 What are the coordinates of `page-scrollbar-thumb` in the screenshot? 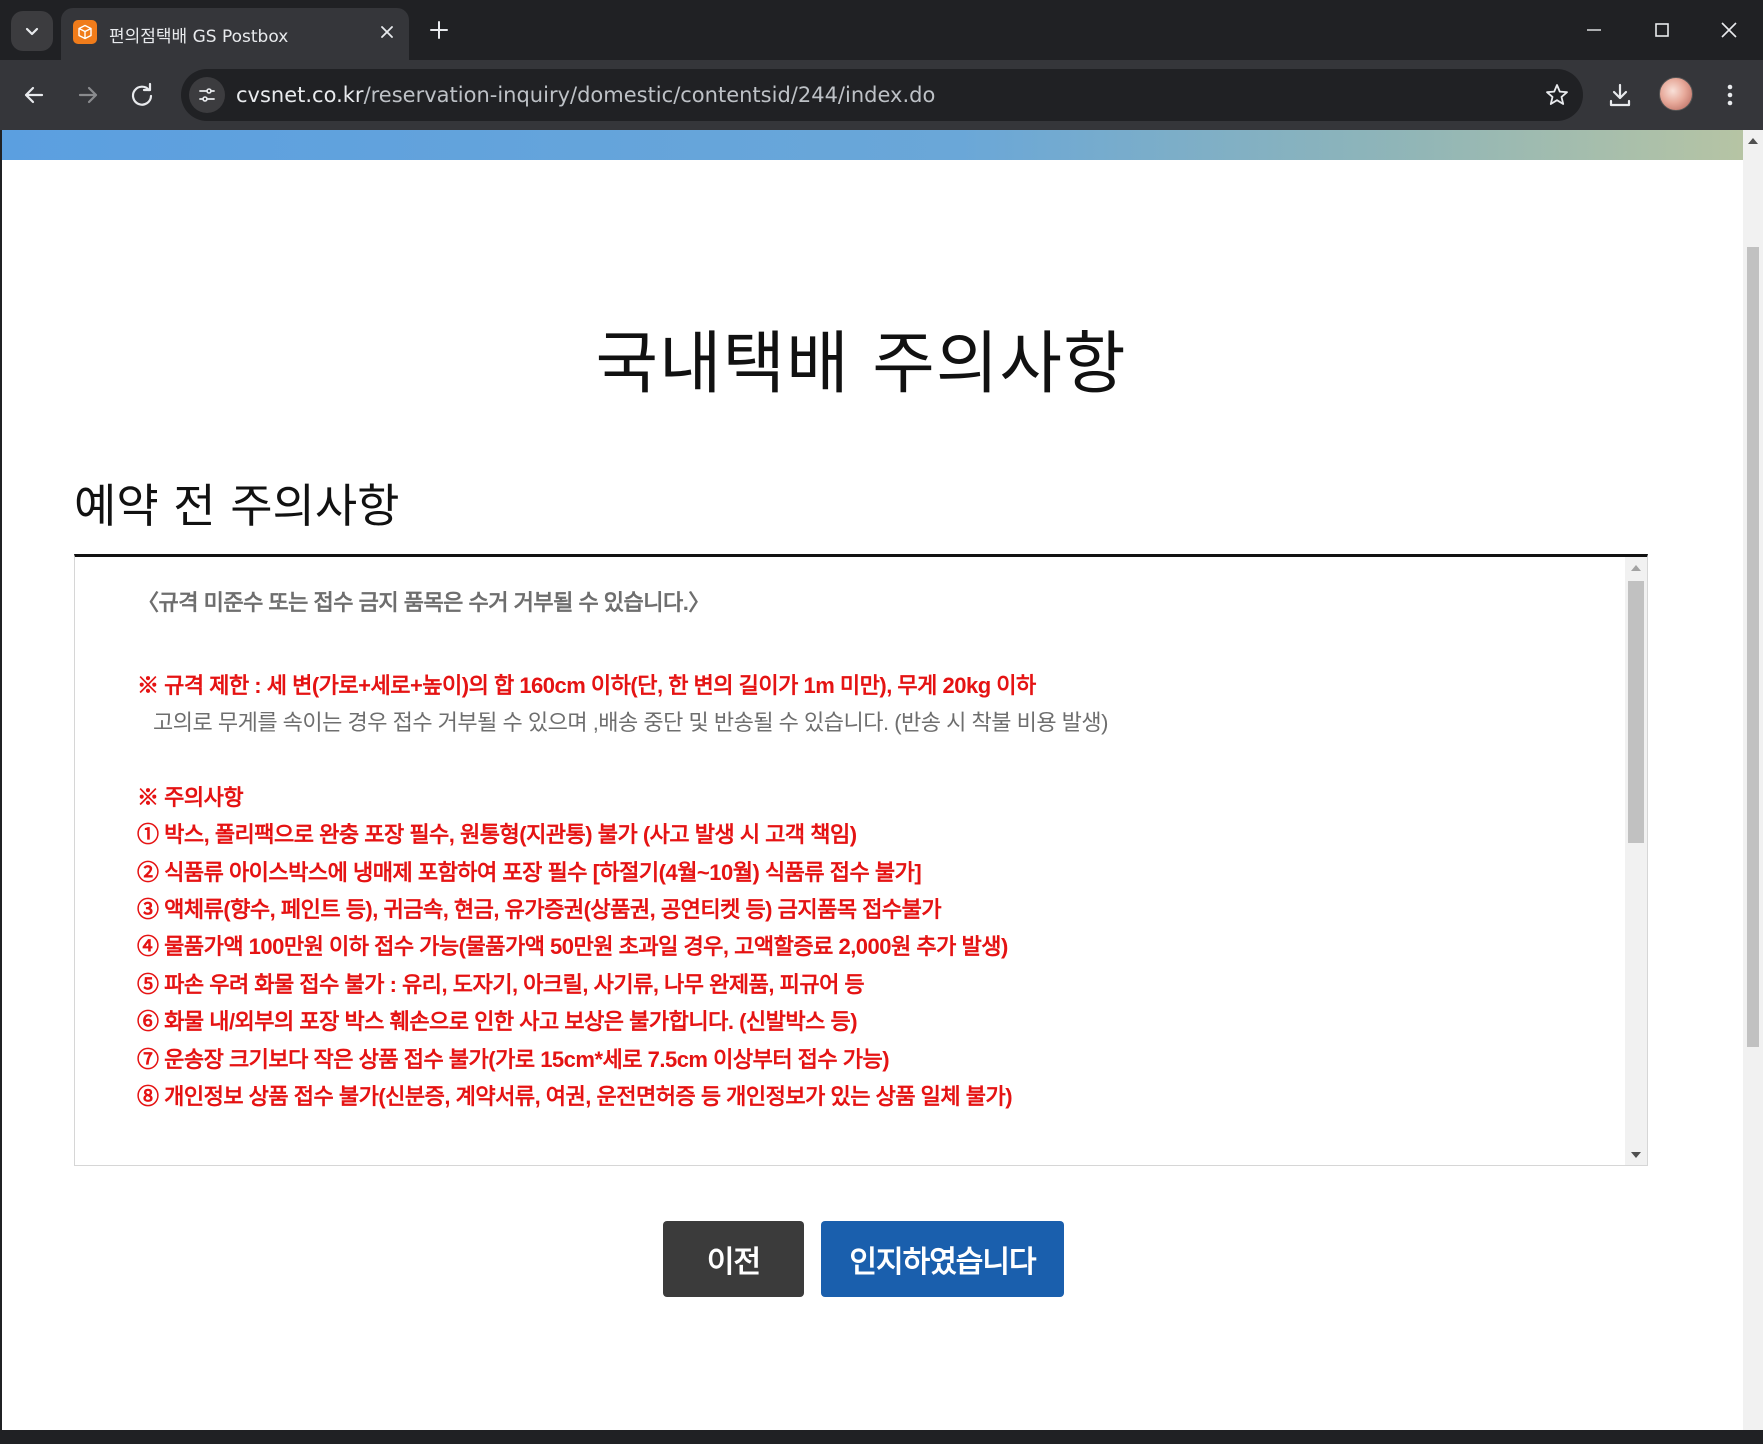 It's located at (1753, 647).